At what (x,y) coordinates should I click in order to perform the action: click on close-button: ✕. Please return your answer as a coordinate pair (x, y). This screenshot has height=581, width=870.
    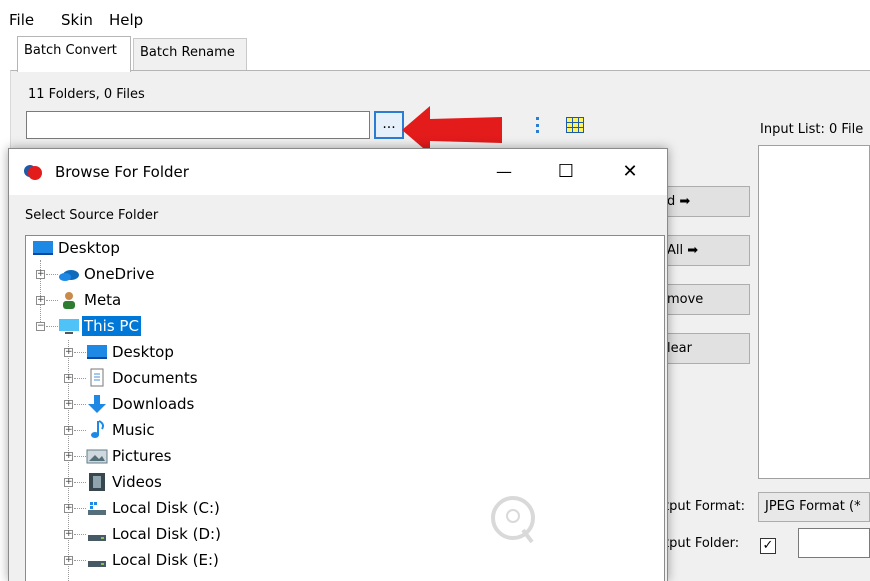
    Looking at the image, I should click on (630, 172).